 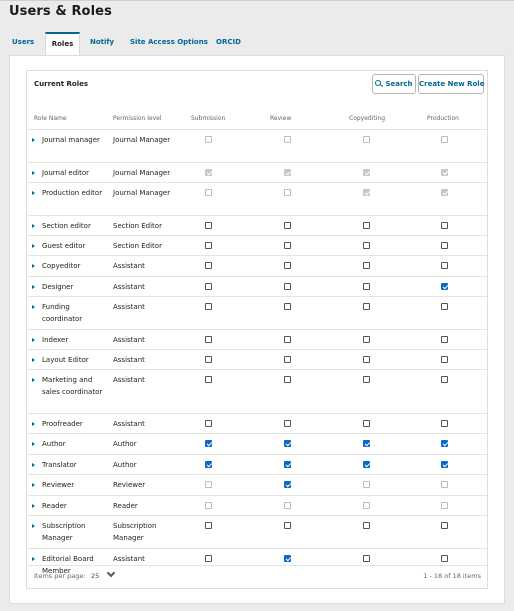 What do you see at coordinates (451, 84) in the screenshot?
I see `create-new-role-button: Create New Role` at bounding box center [451, 84].